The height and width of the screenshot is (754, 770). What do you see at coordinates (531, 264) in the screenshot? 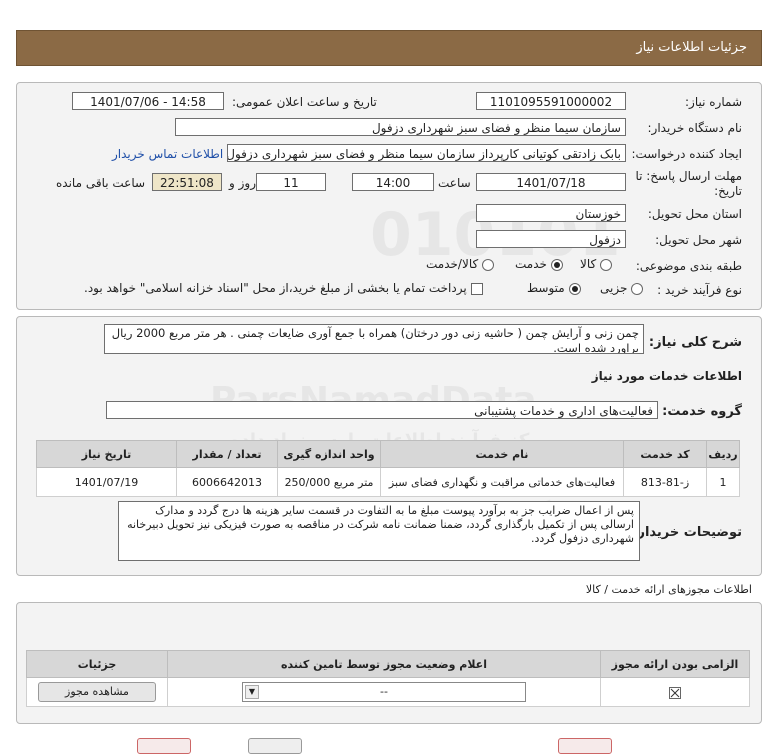
I see `category-service-label: خدمت` at bounding box center [531, 264].